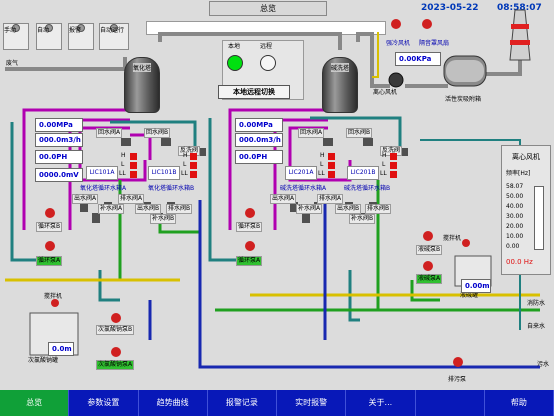  What do you see at coordinates (303, 188) in the screenshot?
I see `tank-label: 碱洗塔循环水箱A` at bounding box center [303, 188].